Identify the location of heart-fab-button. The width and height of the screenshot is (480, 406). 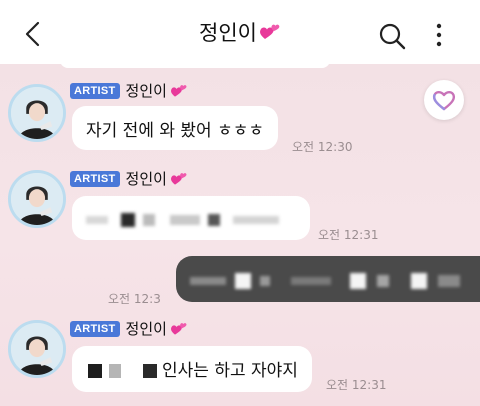
(444, 100).